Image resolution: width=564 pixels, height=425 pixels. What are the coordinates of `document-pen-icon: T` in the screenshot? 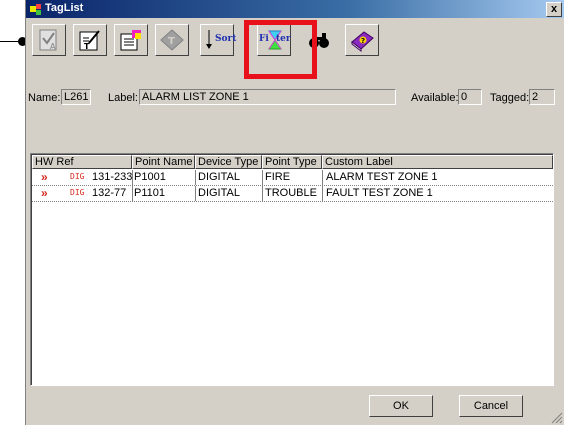 It's located at (89, 40).